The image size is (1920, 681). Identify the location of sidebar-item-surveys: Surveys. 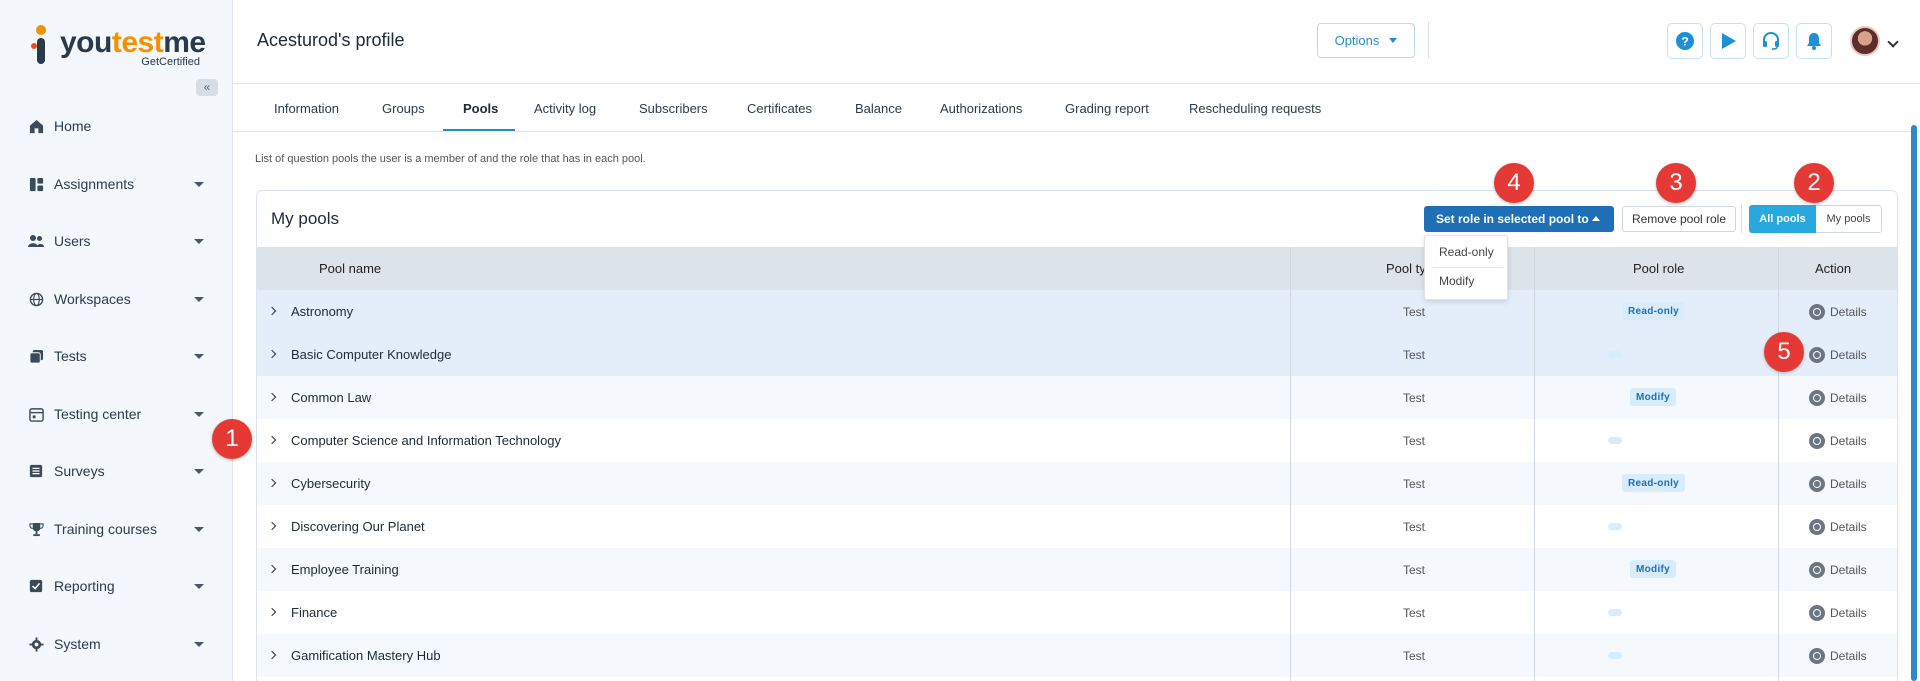
(116, 471).